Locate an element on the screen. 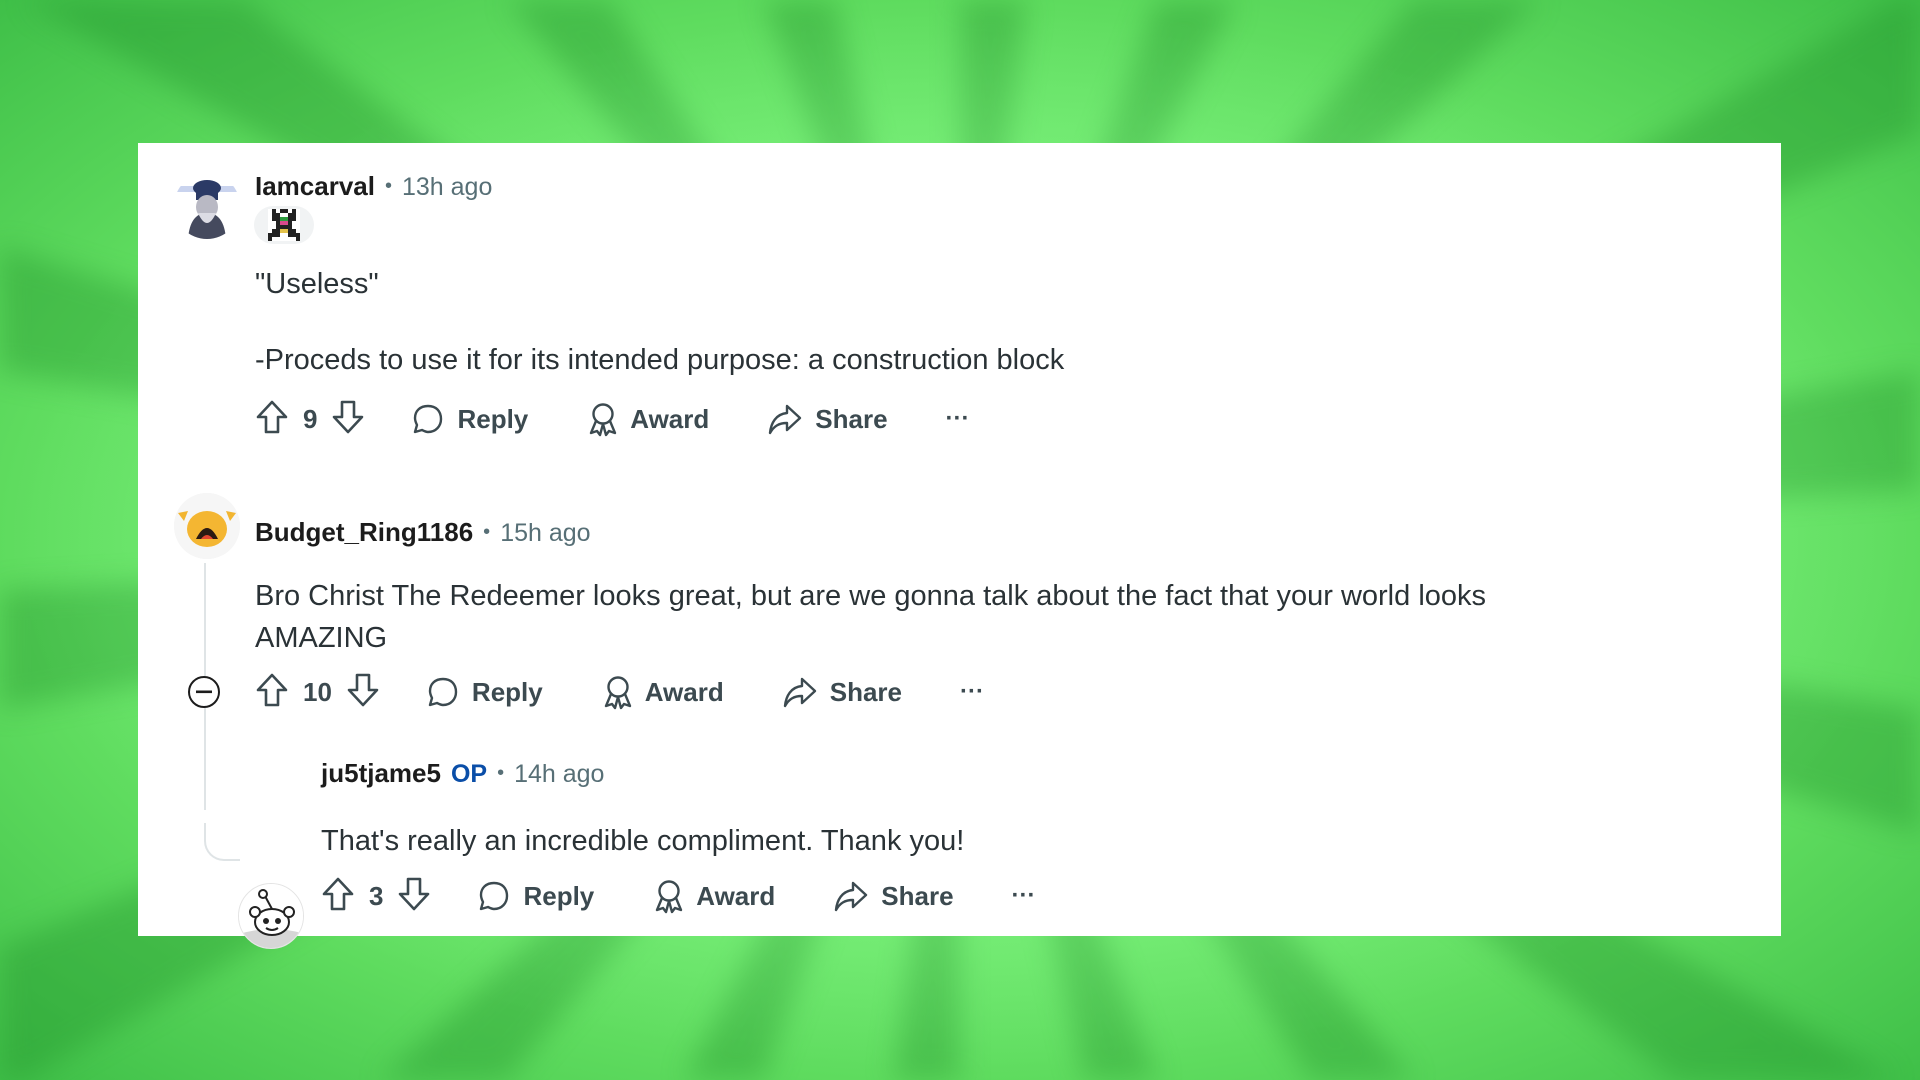  reply-avatar is located at coordinates (271, 916).